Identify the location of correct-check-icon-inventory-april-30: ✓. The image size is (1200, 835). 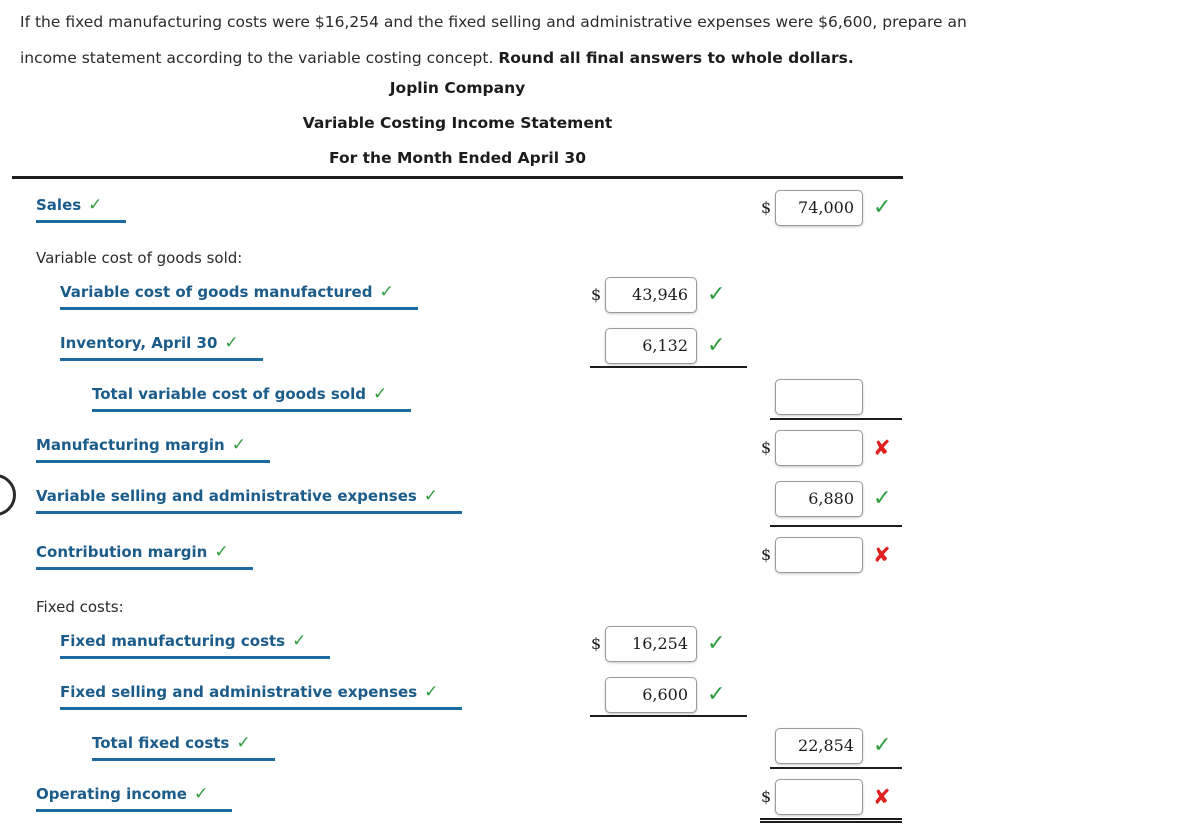
(716, 345).